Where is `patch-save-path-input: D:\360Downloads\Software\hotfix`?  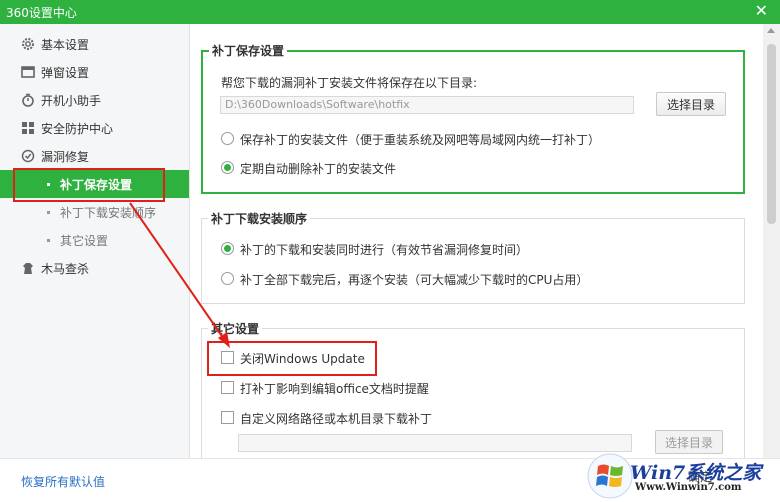 patch-save-path-input: D:\360Downloads\Software\hotfix is located at coordinates (427, 105).